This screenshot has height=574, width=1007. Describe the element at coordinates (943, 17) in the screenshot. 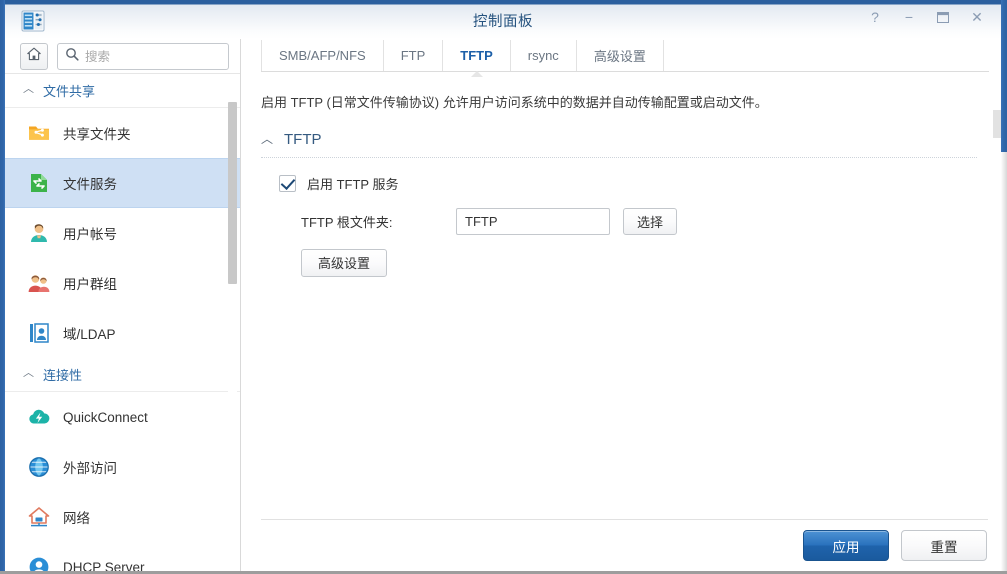

I see `maximize-button` at that location.